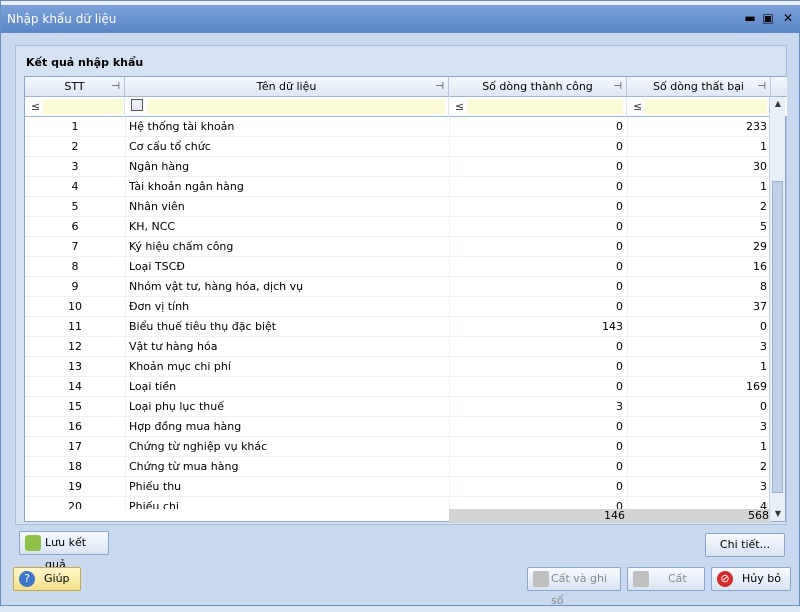 The height and width of the screenshot is (612, 800). Describe the element at coordinates (83, 106) in the screenshot. I see `filter-input-stt` at that location.